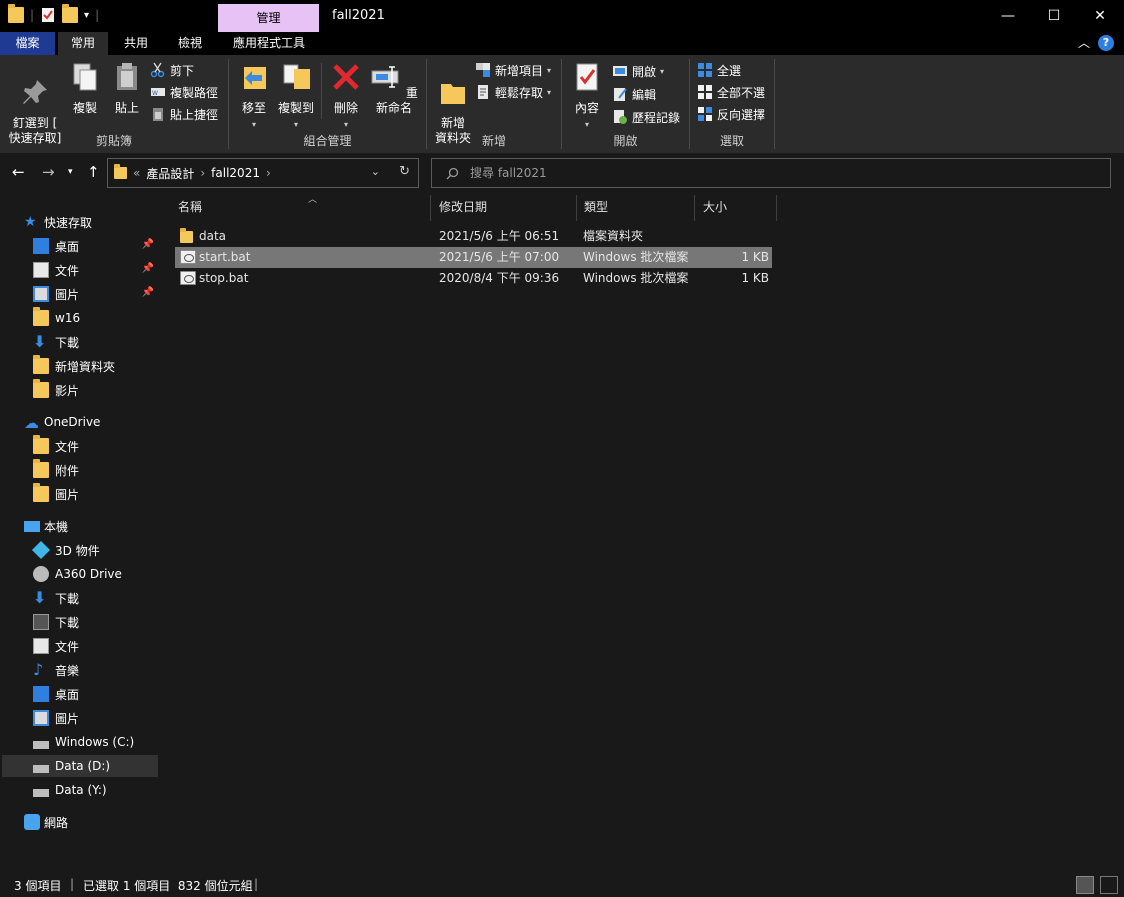  I want to click on nav-item-onedrive-attachments: 附件, so click(78, 470).